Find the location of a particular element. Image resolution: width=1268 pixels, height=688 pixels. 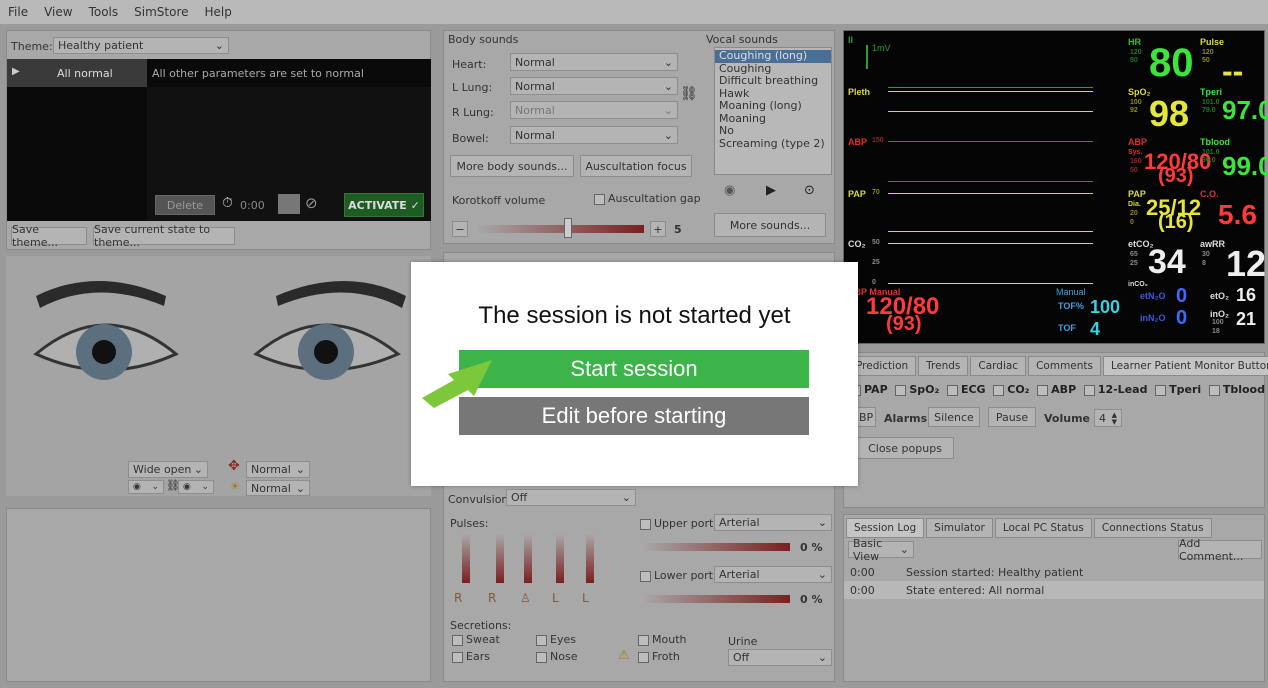

ecg-checkbox: ECG is located at coordinates (966, 389).